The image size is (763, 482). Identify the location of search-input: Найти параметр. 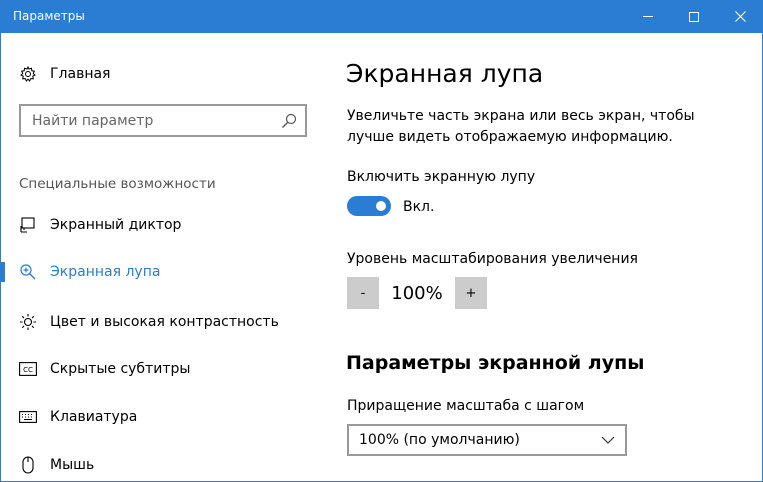
(163, 120).